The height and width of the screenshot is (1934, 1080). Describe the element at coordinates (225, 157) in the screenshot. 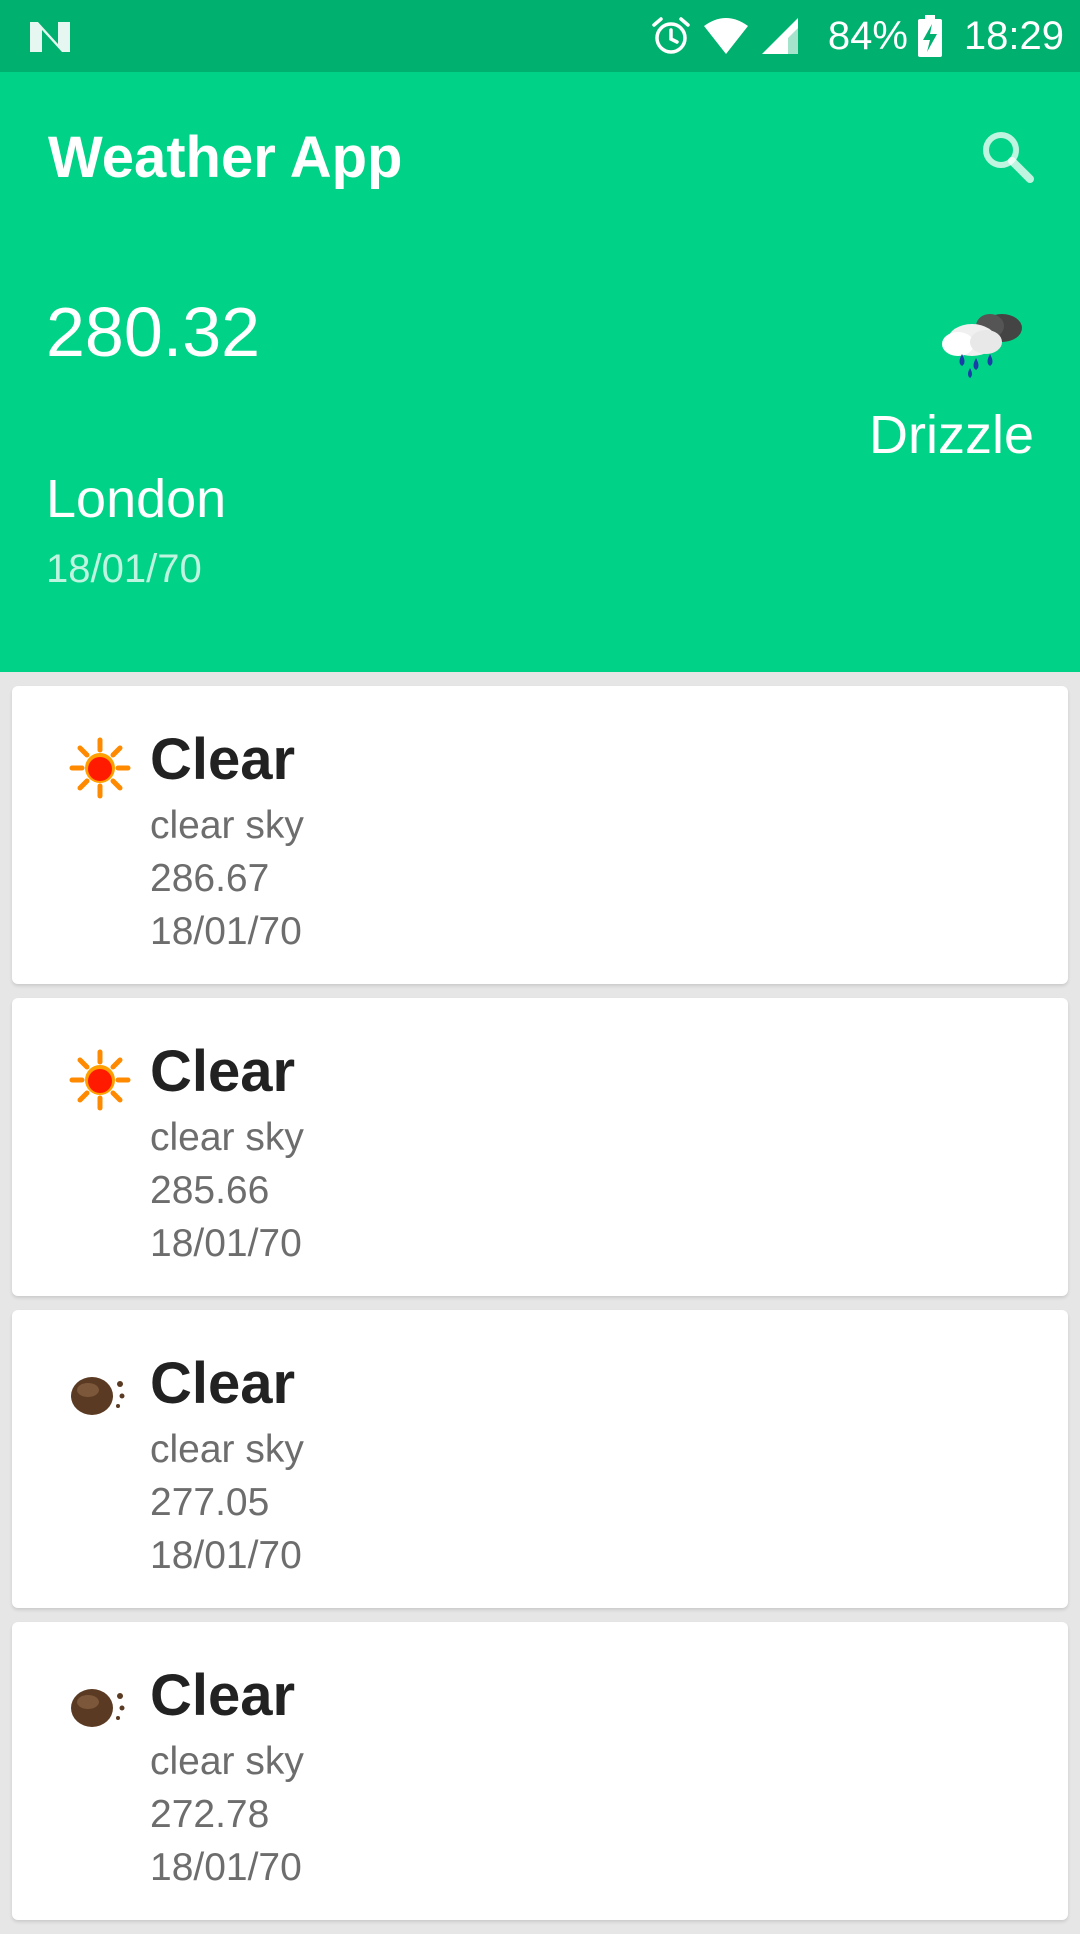

I see `app-title: Weather App` at that location.